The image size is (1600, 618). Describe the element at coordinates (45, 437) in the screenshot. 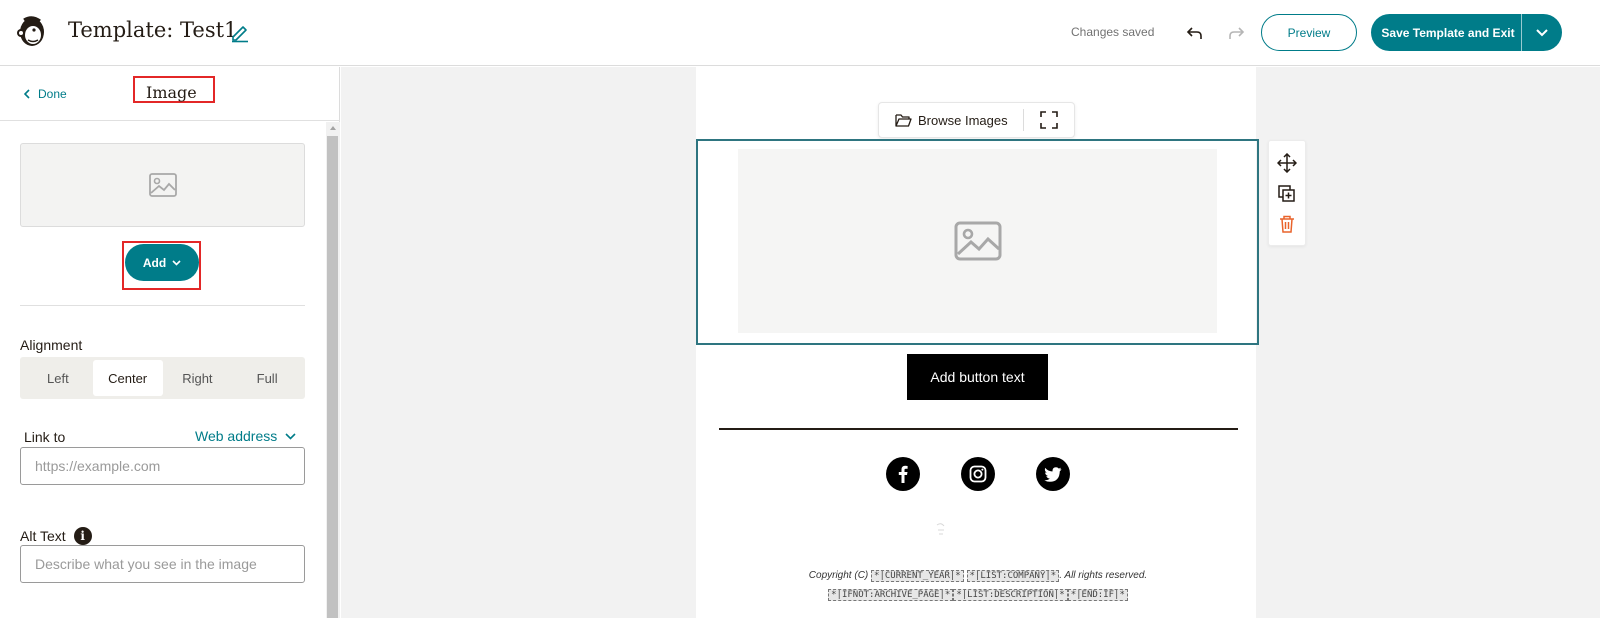

I see `link-to-label: Link to` at that location.